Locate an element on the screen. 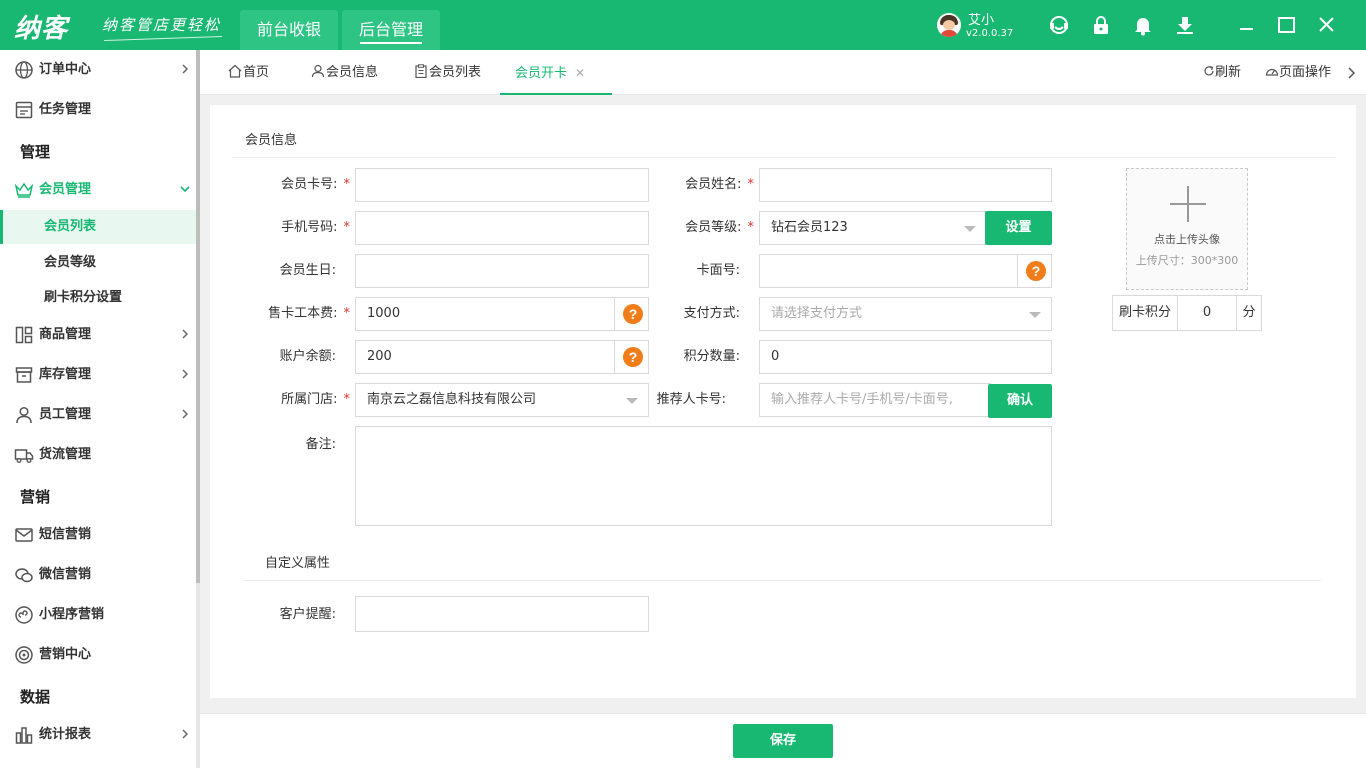  sidebar-subitem-swipe-points: 刷卡积分设置 is located at coordinates (98, 298).